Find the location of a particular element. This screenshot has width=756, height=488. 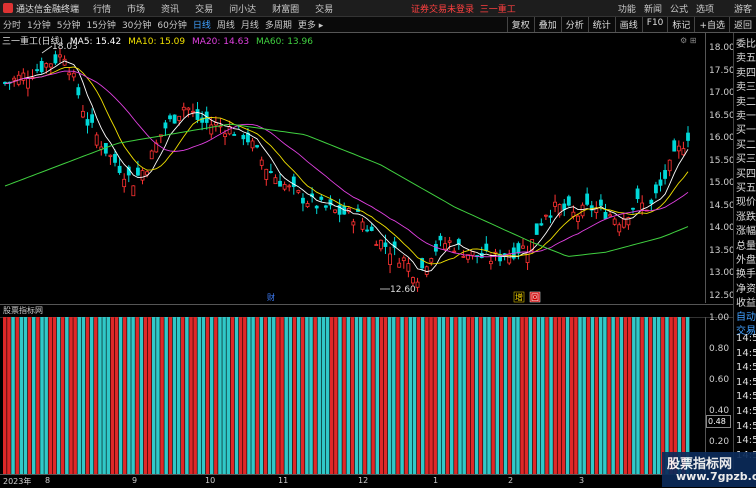

period-tab-3: 15分钟 is located at coordinates (100, 24).